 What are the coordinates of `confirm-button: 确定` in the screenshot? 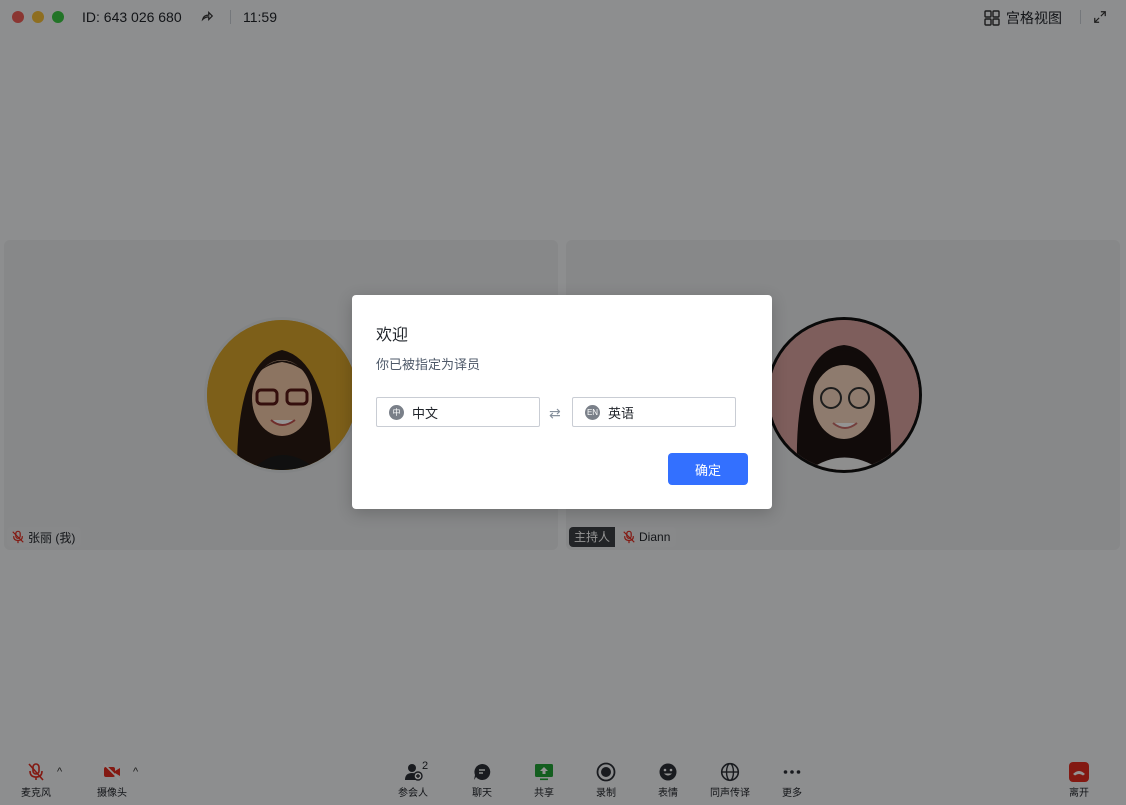 It's located at (708, 469).